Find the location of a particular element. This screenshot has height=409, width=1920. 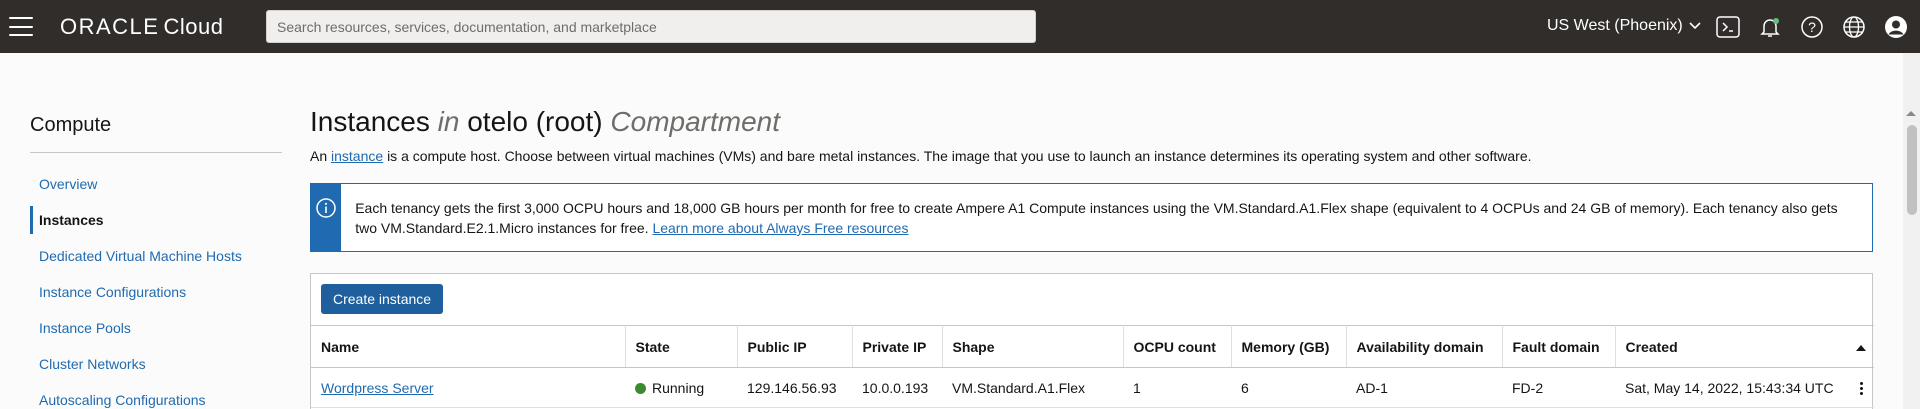

instance-name-link: Wordpress Server is located at coordinates (377, 388).